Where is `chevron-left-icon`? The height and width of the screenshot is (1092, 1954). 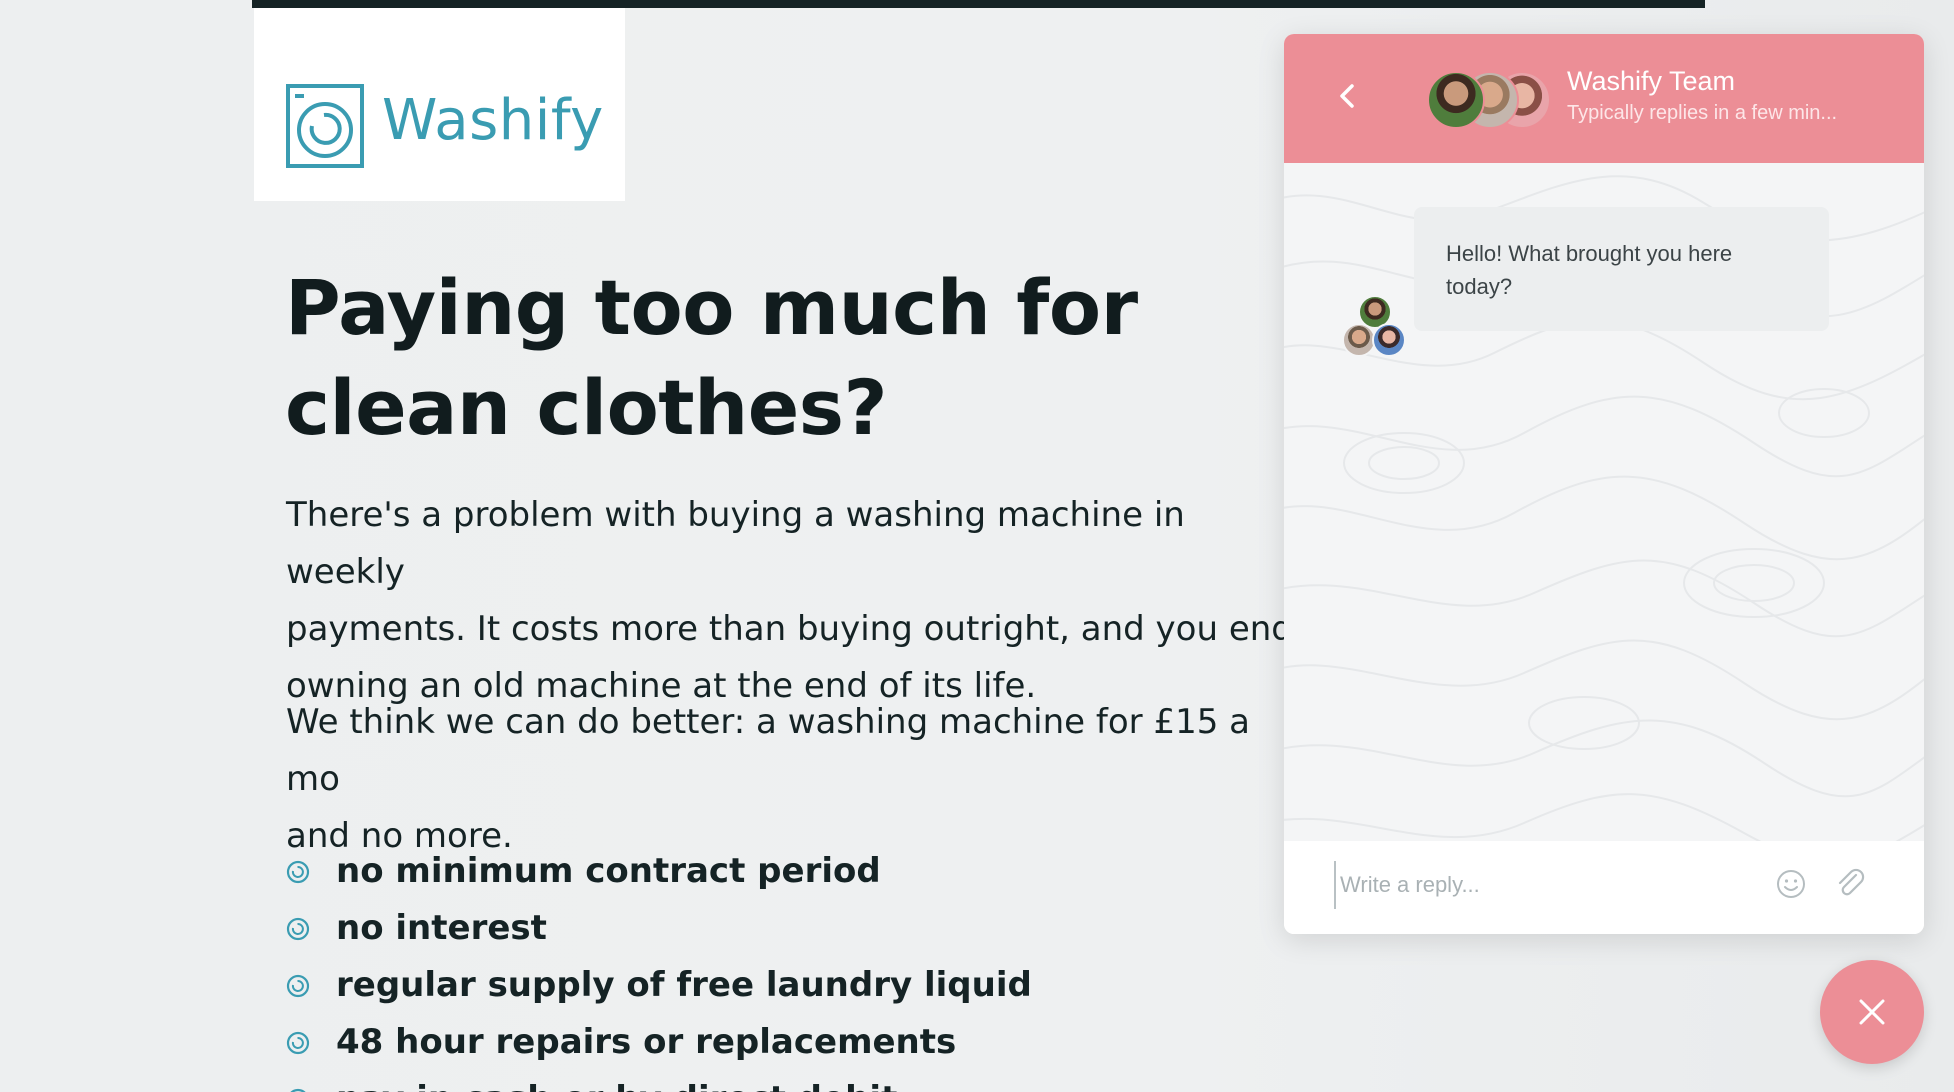
chevron-left-icon is located at coordinates (1347, 96).